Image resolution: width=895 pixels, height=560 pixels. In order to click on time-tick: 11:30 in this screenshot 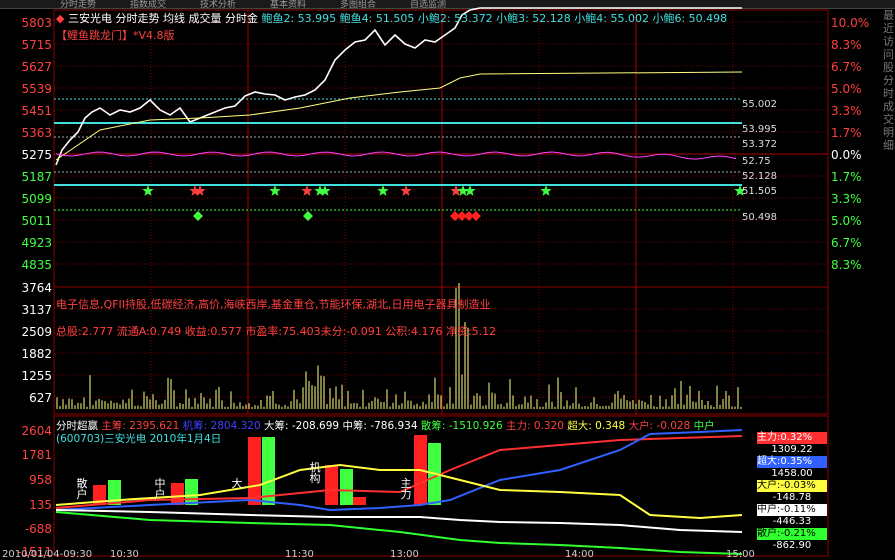, I will do `click(299, 554)`.